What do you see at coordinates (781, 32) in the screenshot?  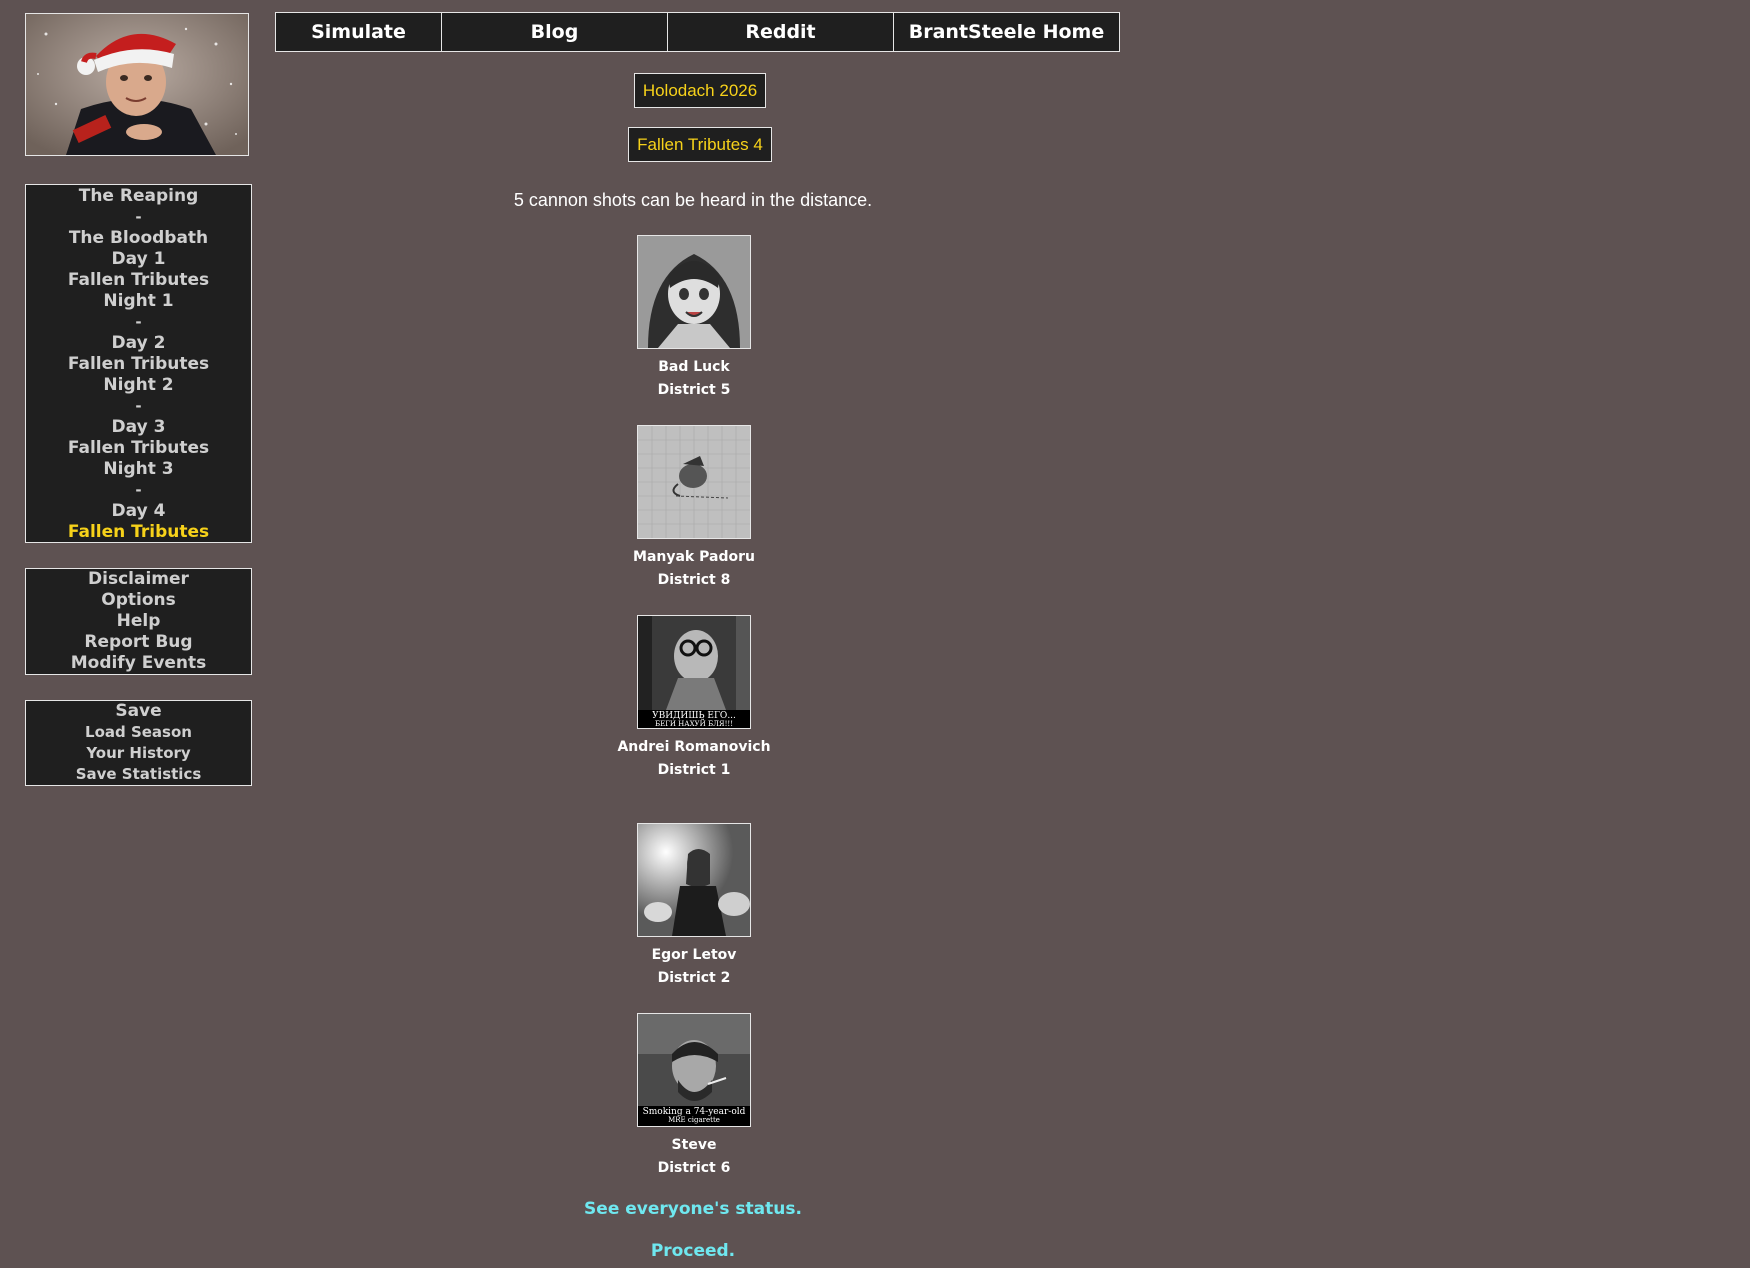 I see `tab-reddit: Reddit` at bounding box center [781, 32].